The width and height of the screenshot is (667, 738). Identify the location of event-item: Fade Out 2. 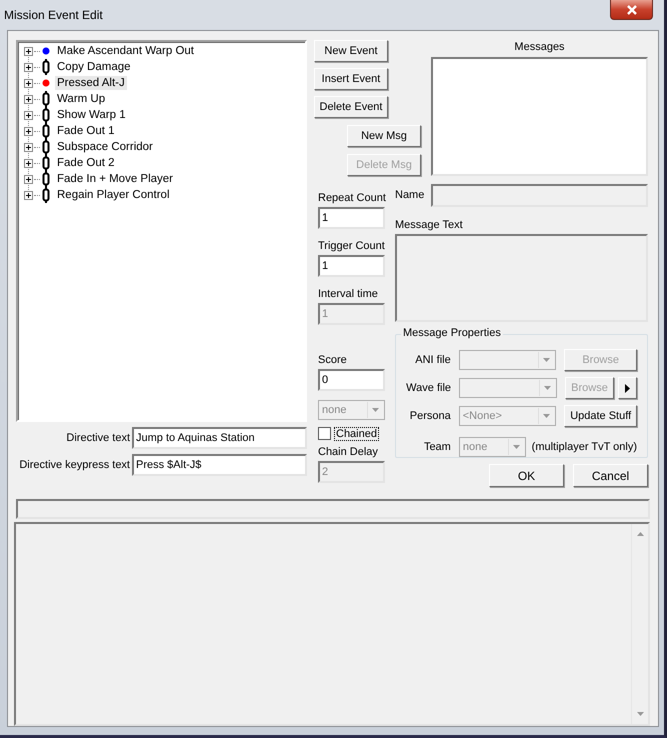
(86, 163).